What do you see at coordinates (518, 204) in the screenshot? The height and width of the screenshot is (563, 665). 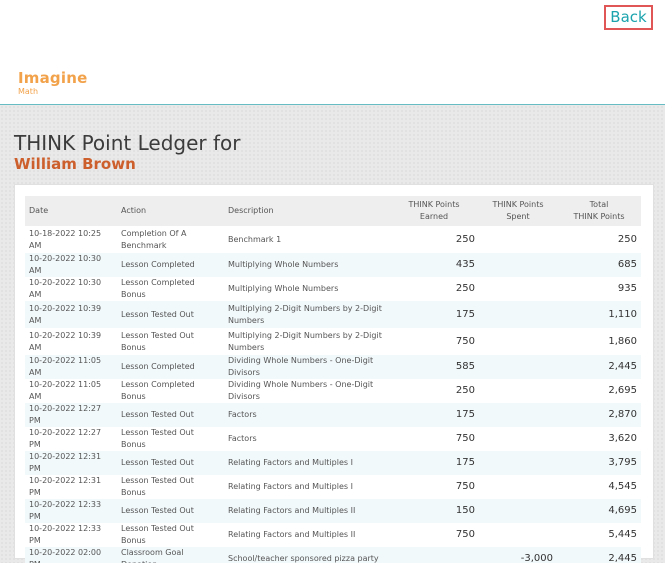 I see `col-header-spent-line1: THINK Points` at bounding box center [518, 204].